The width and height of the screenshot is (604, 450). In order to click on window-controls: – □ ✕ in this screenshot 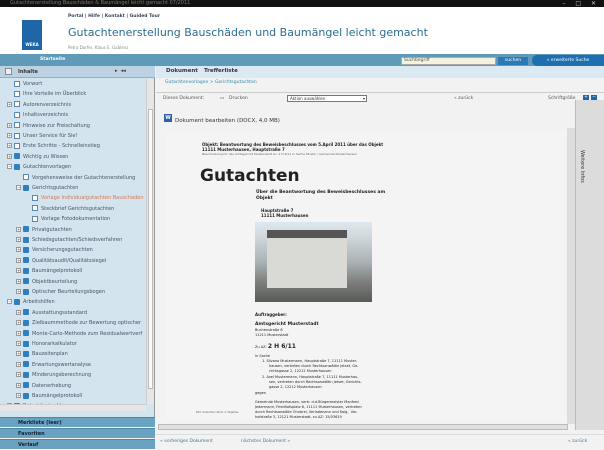, I will do `click(581, 3)`.